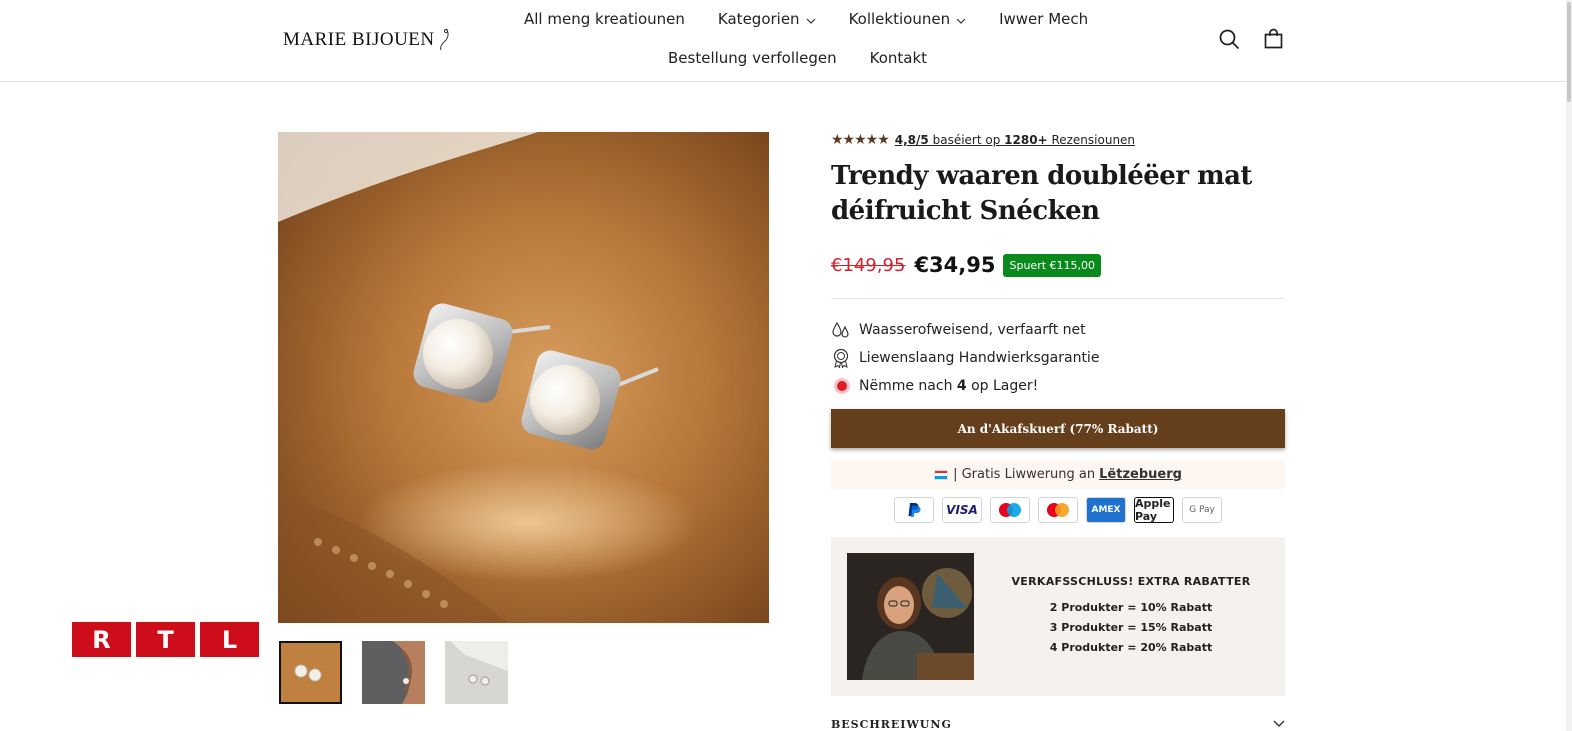 Image resolution: width=1572 pixels, height=731 pixels. Describe the element at coordinates (1005, 385) in the screenshot. I see `stock-suffix: op Lager!` at that location.